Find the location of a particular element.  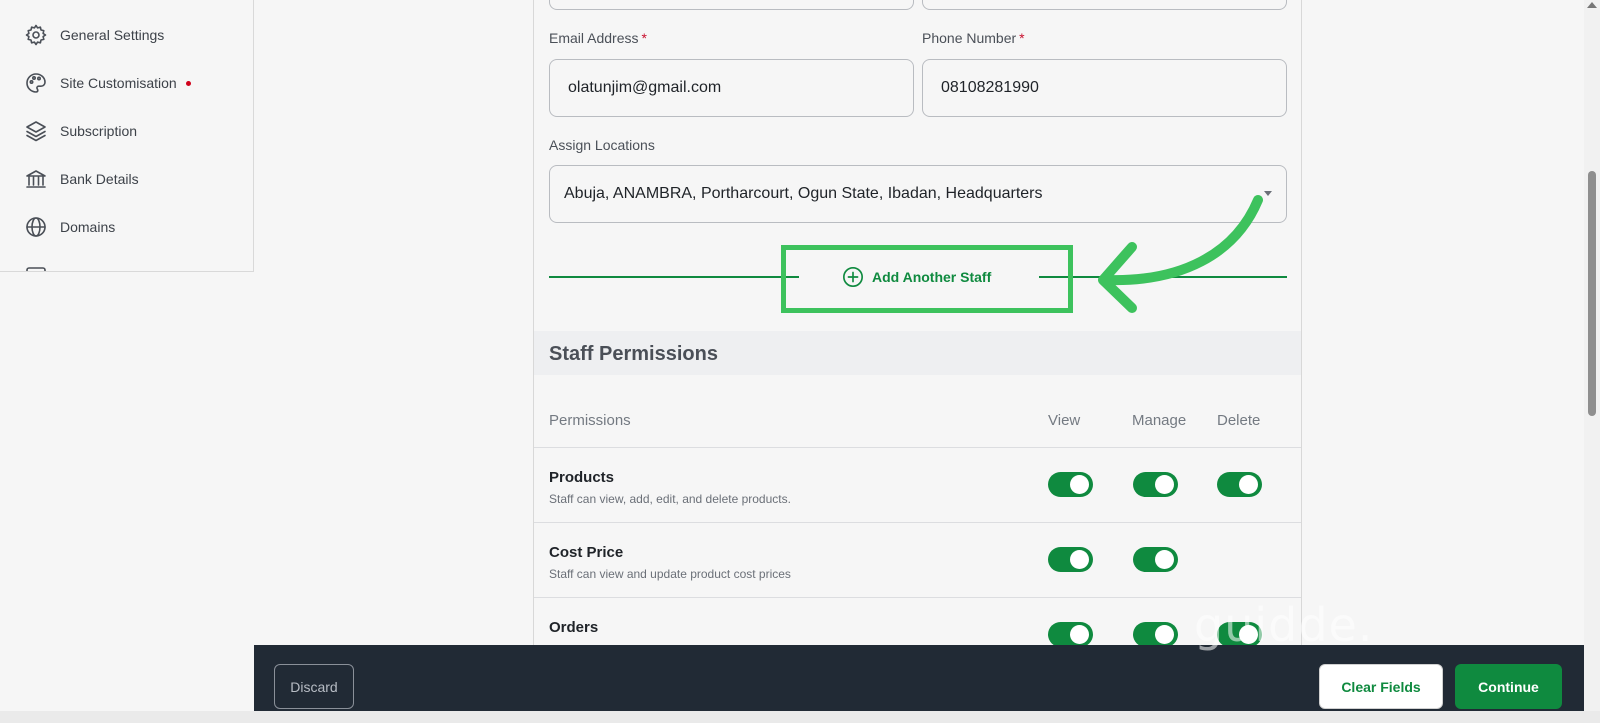

horizontal-scrollbar is located at coordinates (800, 717).